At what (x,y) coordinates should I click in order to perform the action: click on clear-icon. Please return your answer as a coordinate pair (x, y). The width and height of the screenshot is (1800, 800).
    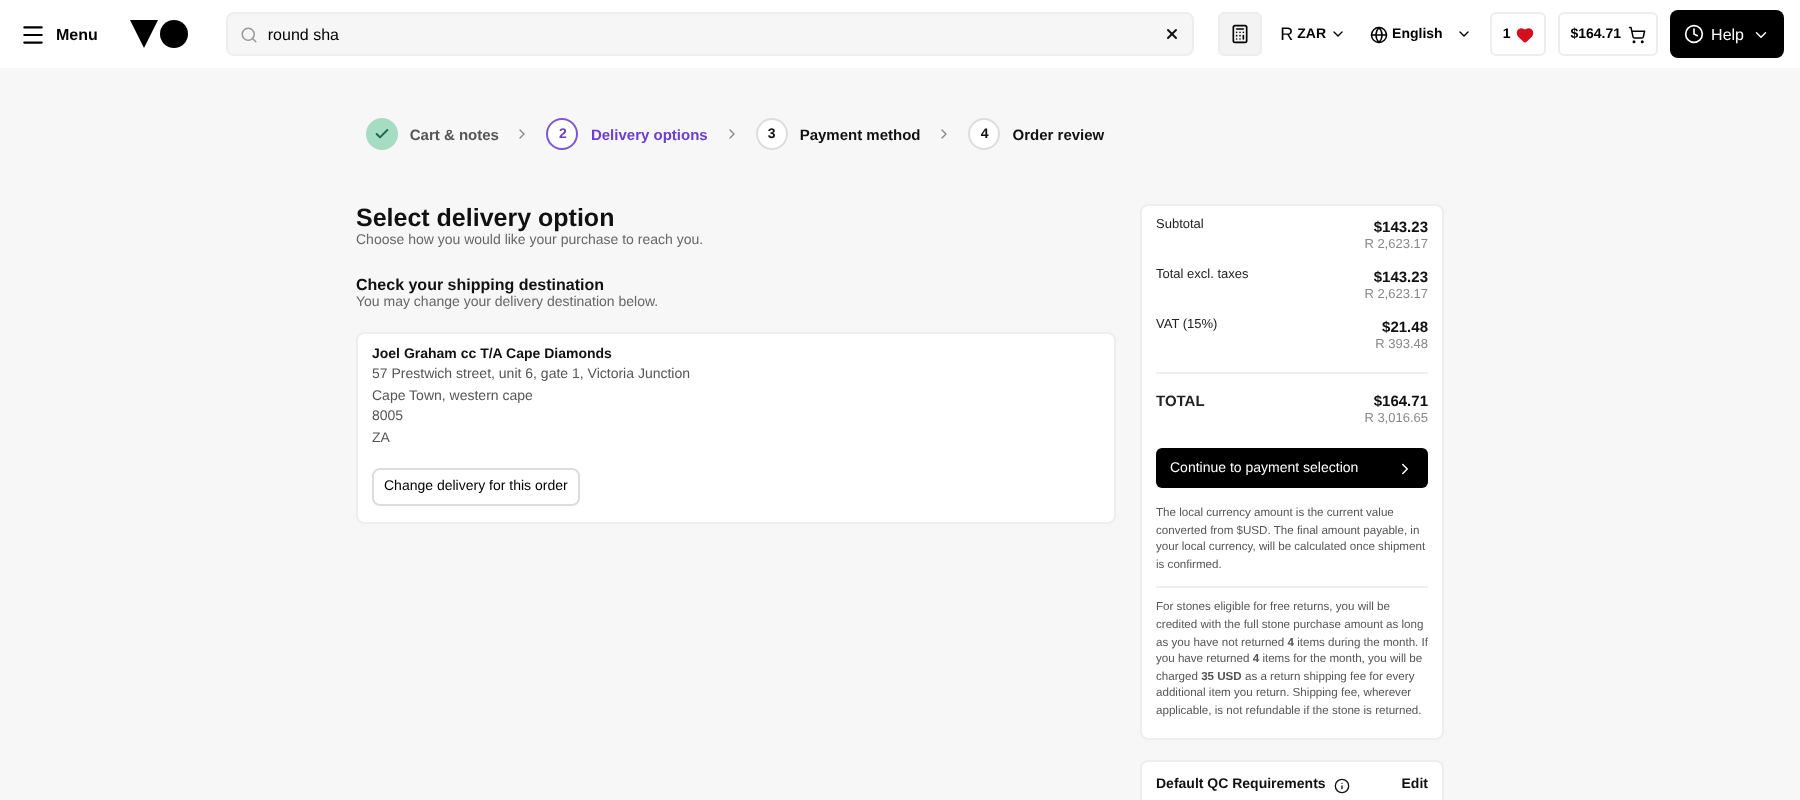
    Looking at the image, I should click on (1172, 34).